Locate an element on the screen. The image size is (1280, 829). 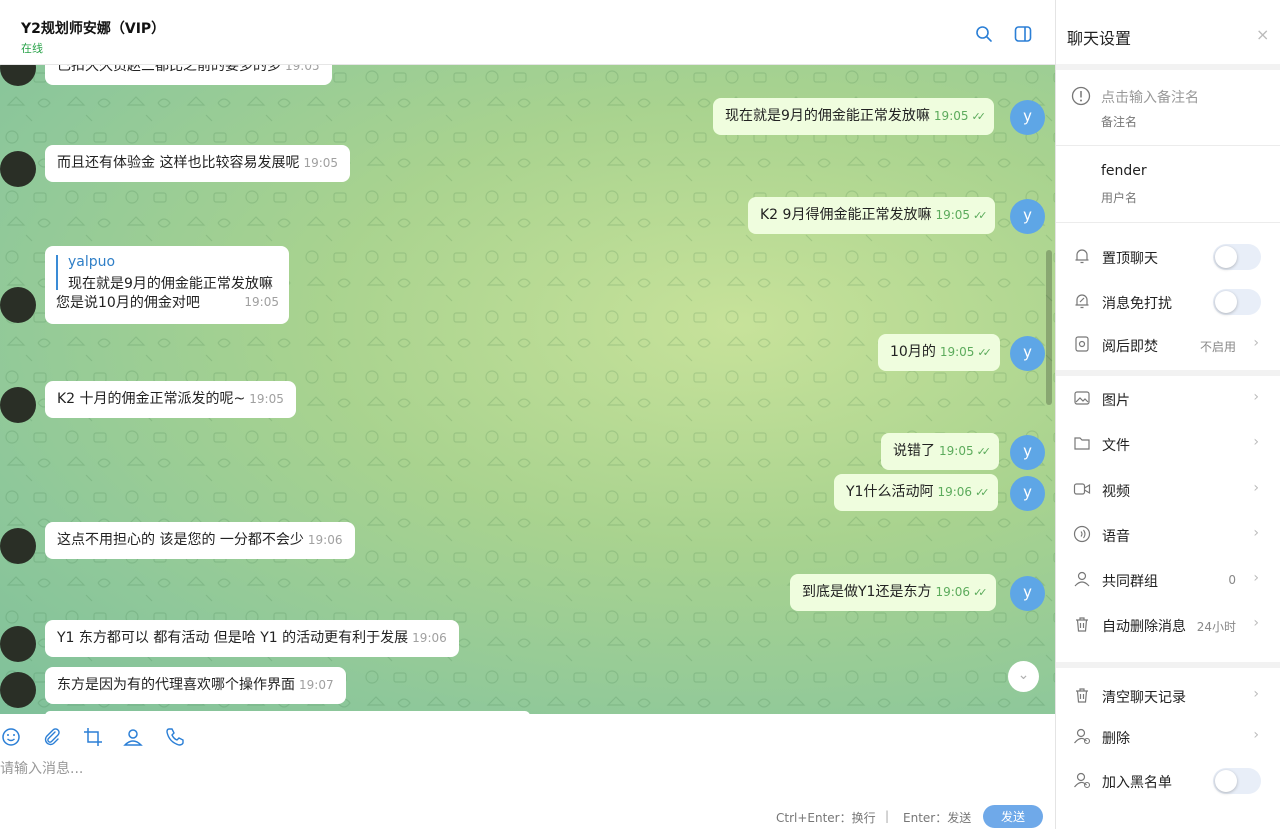
row-auto-delete: 自动删除消息 24小时 › is located at coordinates (1168, 625).